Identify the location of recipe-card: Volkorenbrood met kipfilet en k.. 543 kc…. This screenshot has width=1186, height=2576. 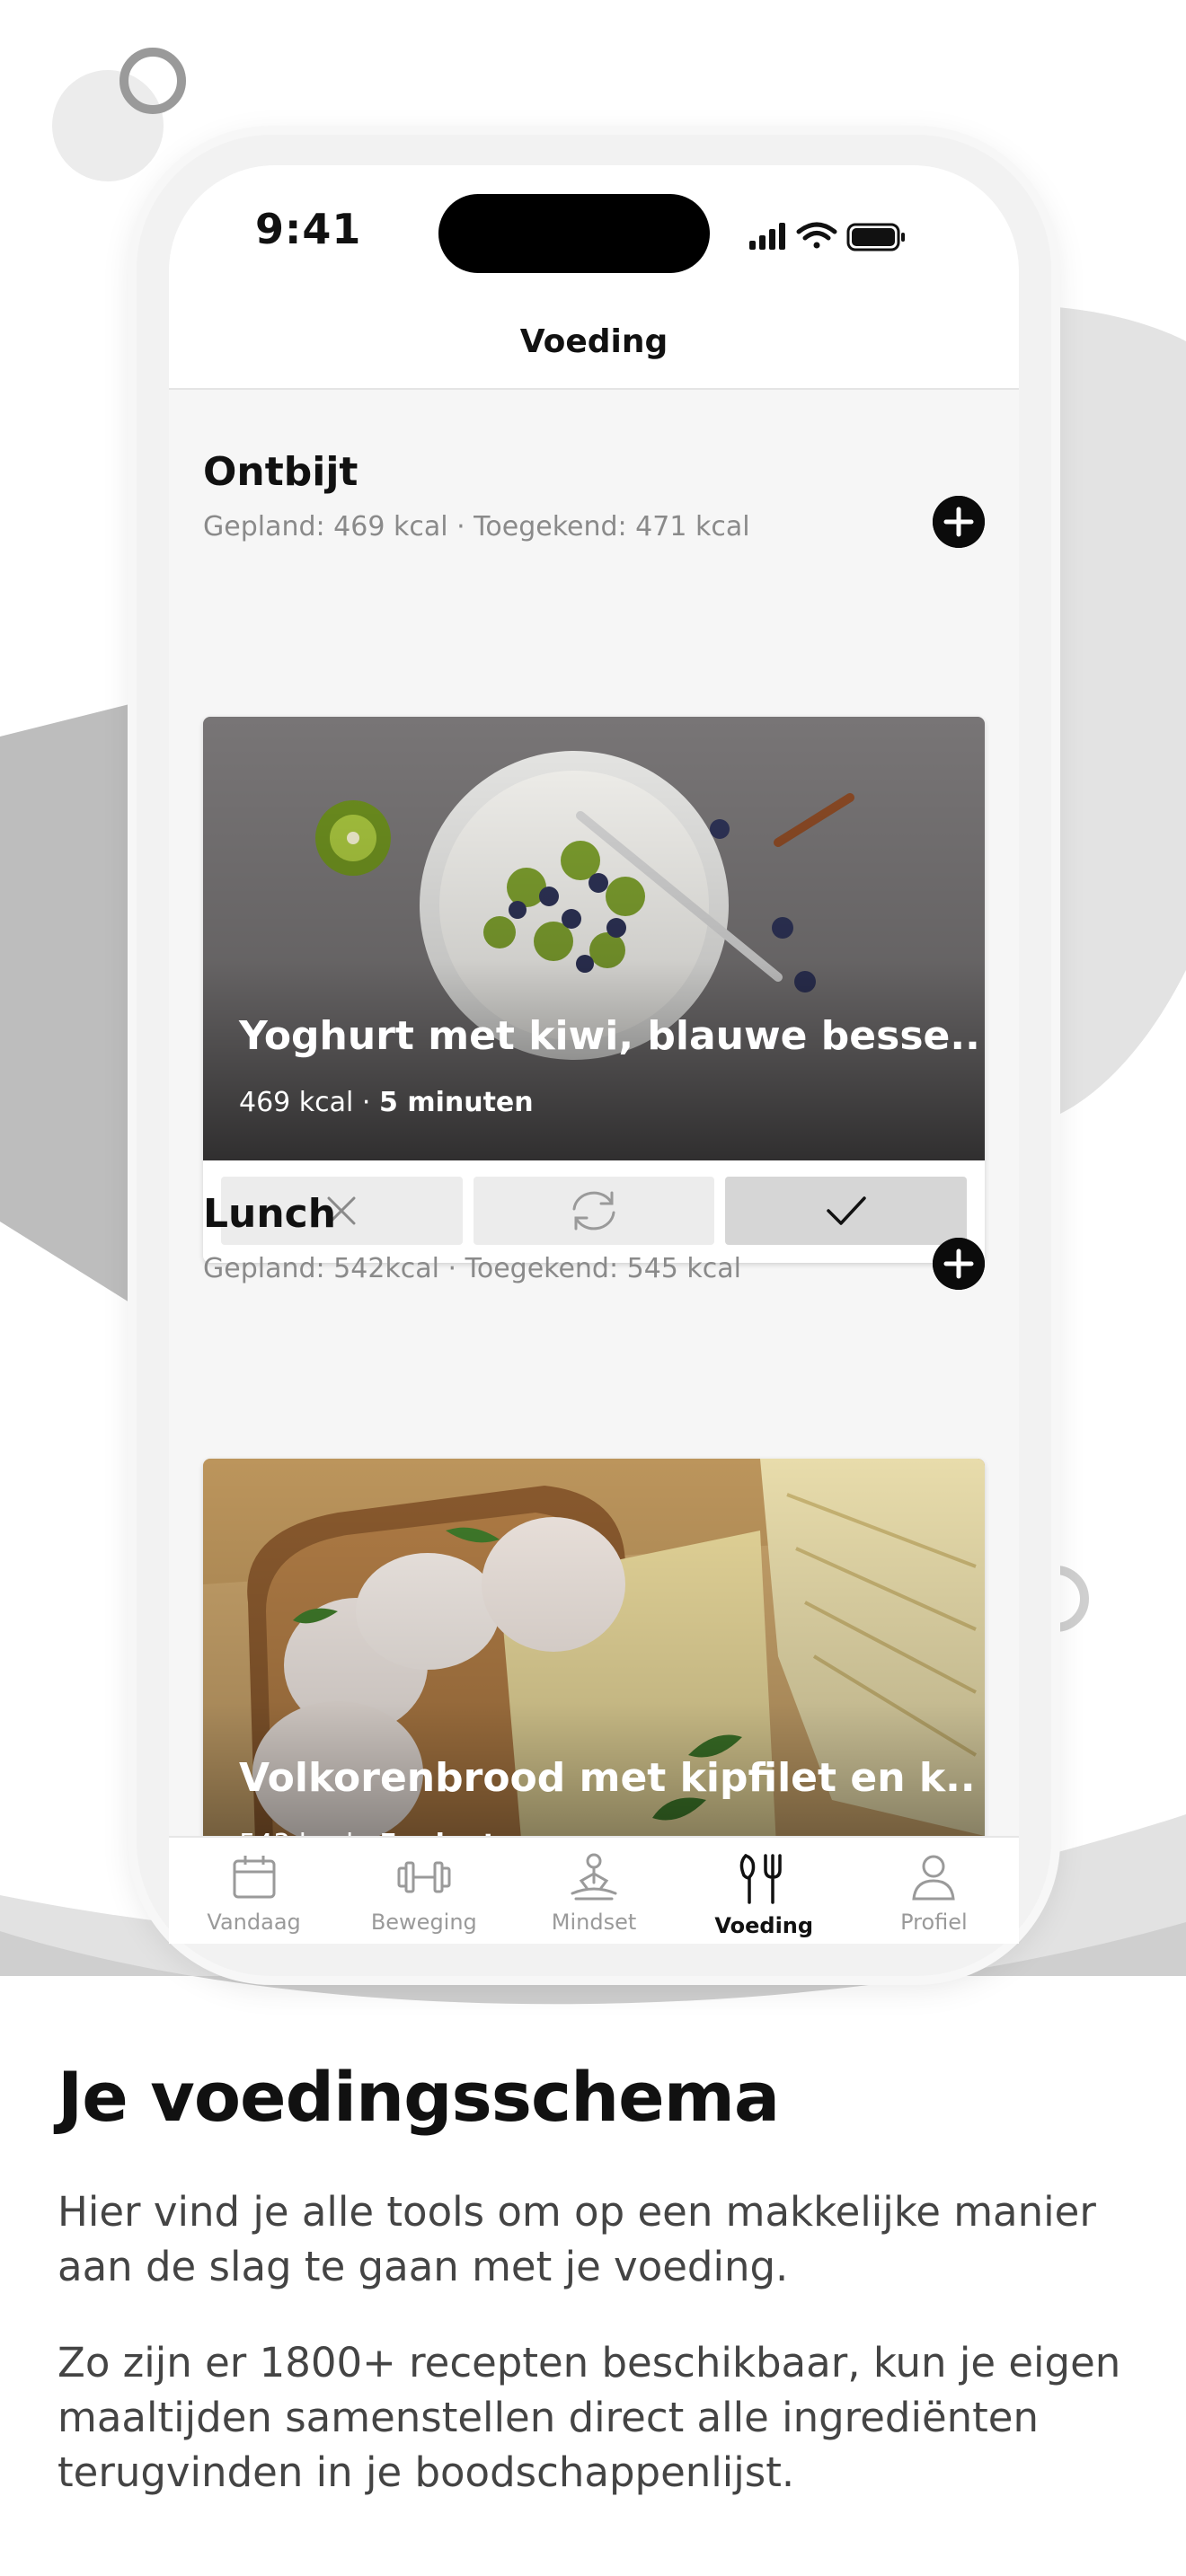
(594, 1647).